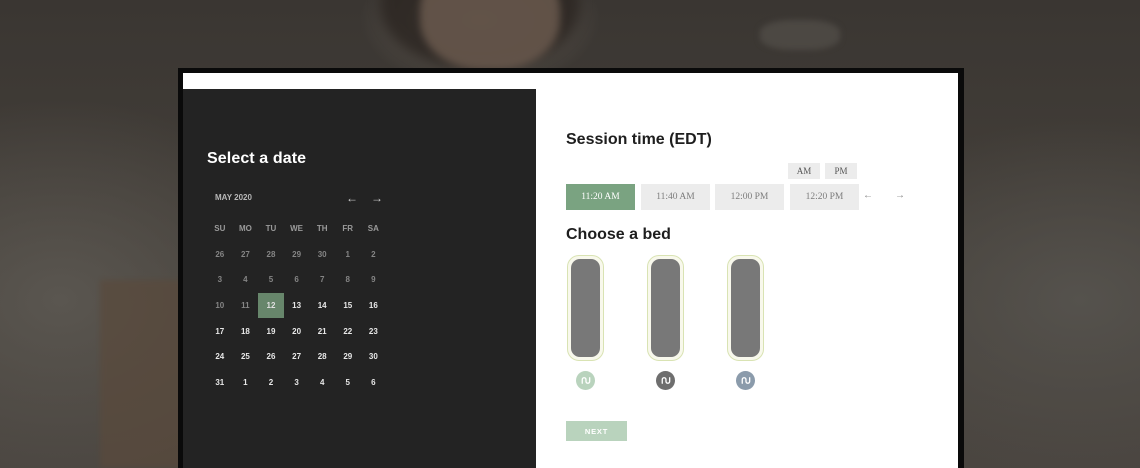  Describe the element at coordinates (374, 280) in the screenshot. I see `calendar-day: 9` at that location.